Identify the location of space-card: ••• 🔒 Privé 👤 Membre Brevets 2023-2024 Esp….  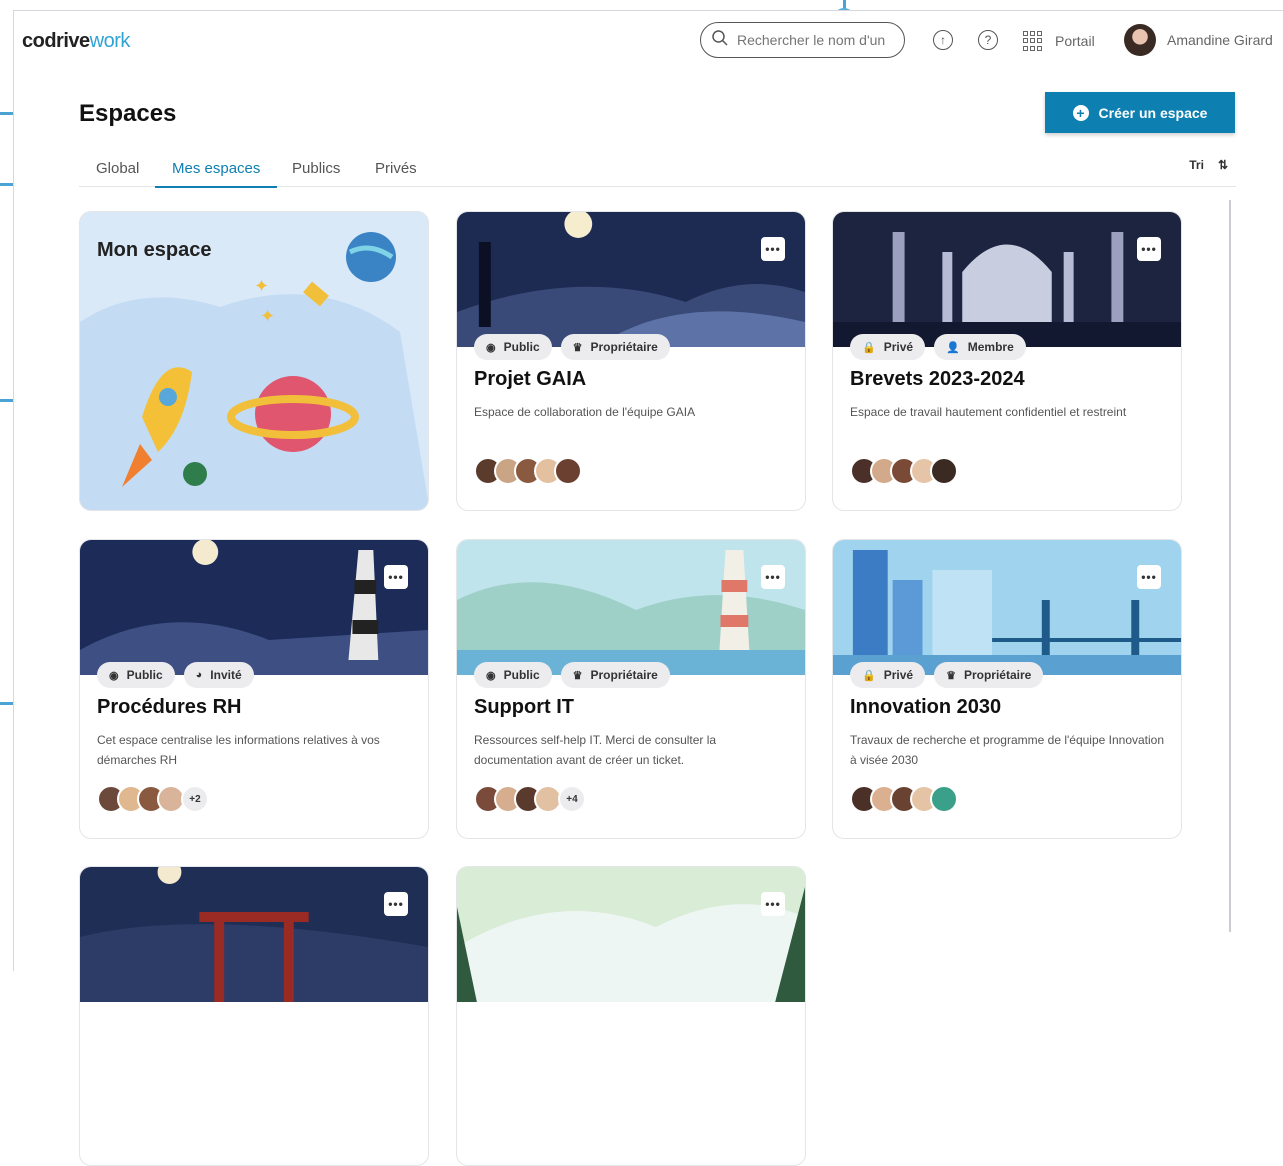
(1007, 361).